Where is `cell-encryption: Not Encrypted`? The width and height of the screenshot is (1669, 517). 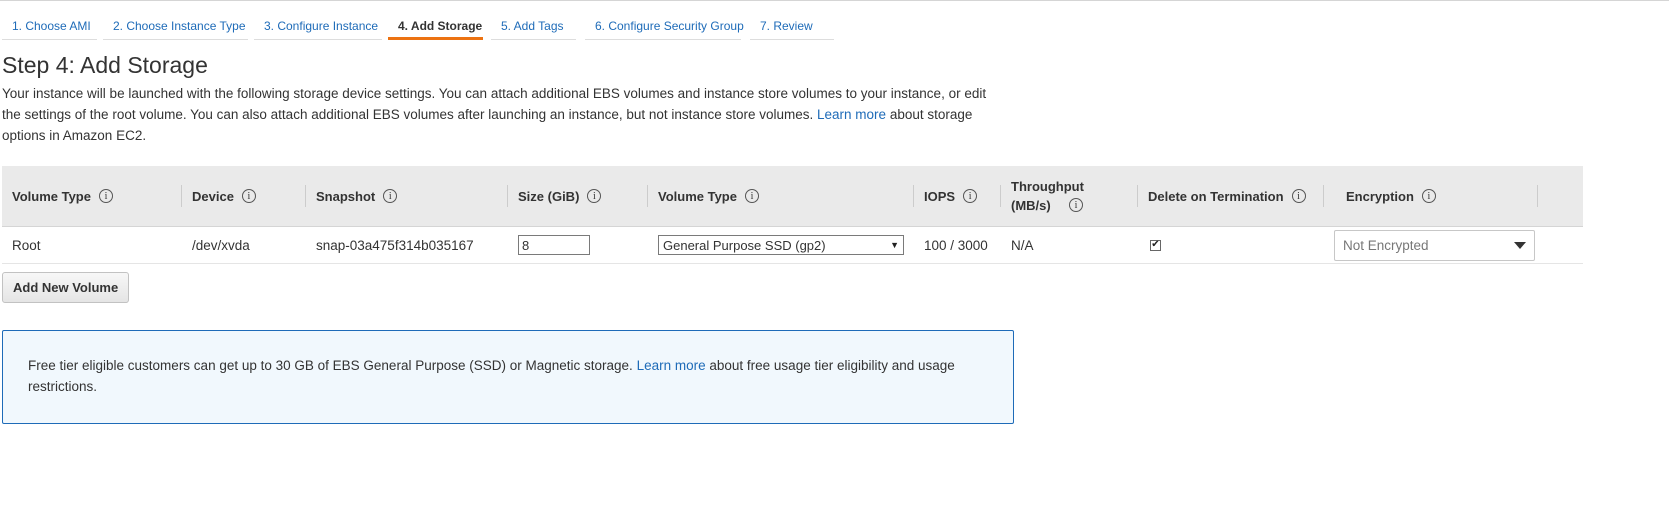 cell-encryption: Not Encrypted is located at coordinates (1434, 245).